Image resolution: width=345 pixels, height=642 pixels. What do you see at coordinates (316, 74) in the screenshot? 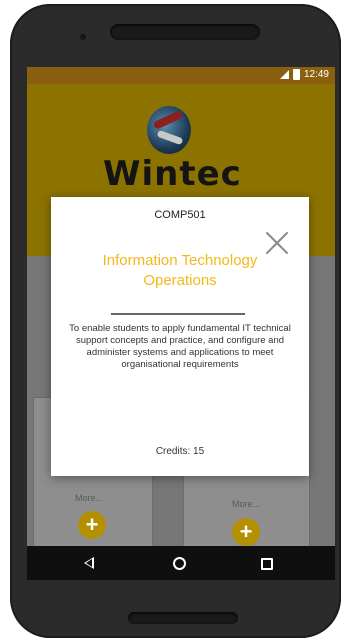
I see `status-time: 12:49` at bounding box center [316, 74].